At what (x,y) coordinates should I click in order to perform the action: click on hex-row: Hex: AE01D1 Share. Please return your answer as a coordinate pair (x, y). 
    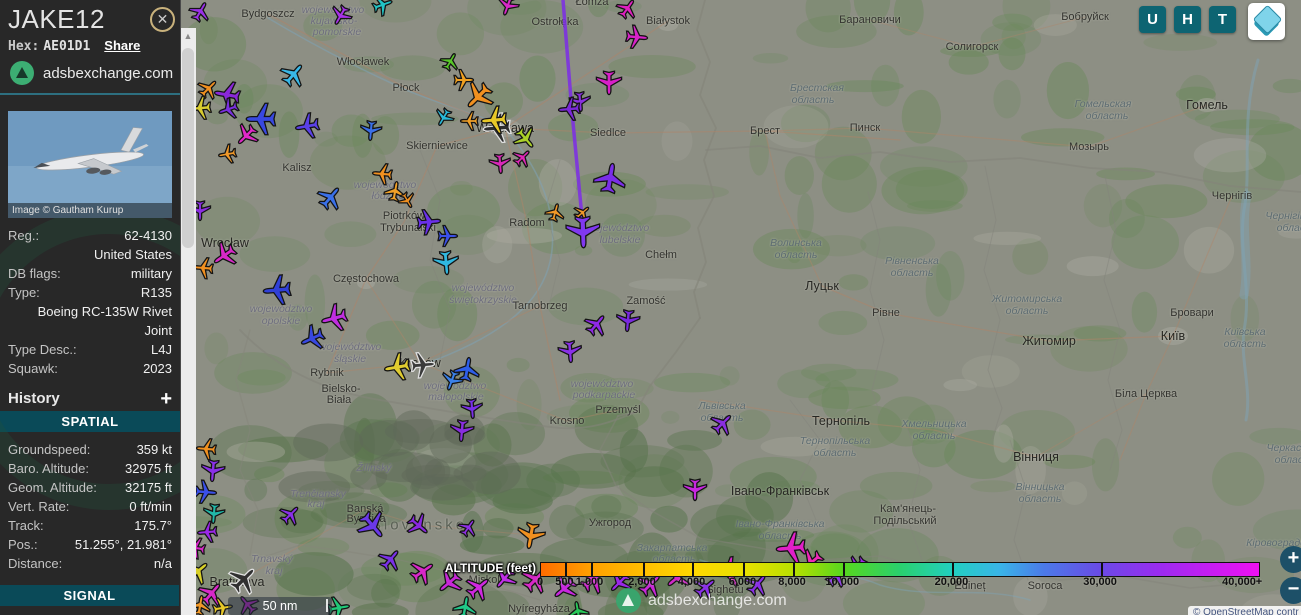
    Looking at the image, I should click on (90, 44).